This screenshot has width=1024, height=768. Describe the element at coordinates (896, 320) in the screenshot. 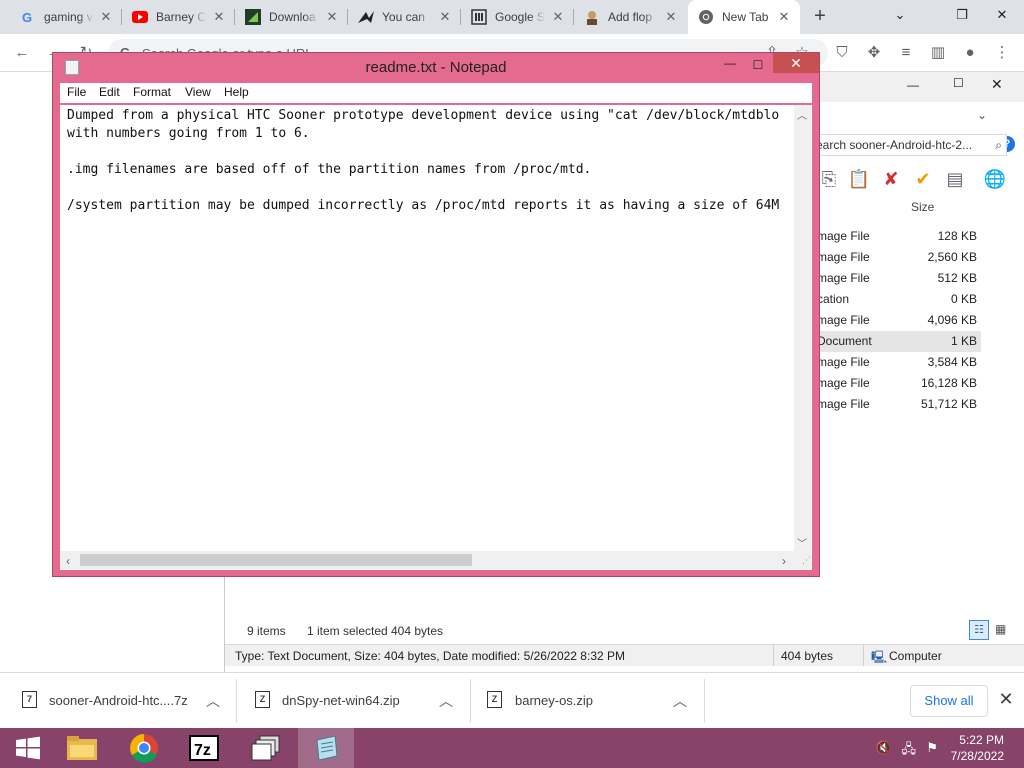

I see `file-row: mage File 4,096 KB` at that location.